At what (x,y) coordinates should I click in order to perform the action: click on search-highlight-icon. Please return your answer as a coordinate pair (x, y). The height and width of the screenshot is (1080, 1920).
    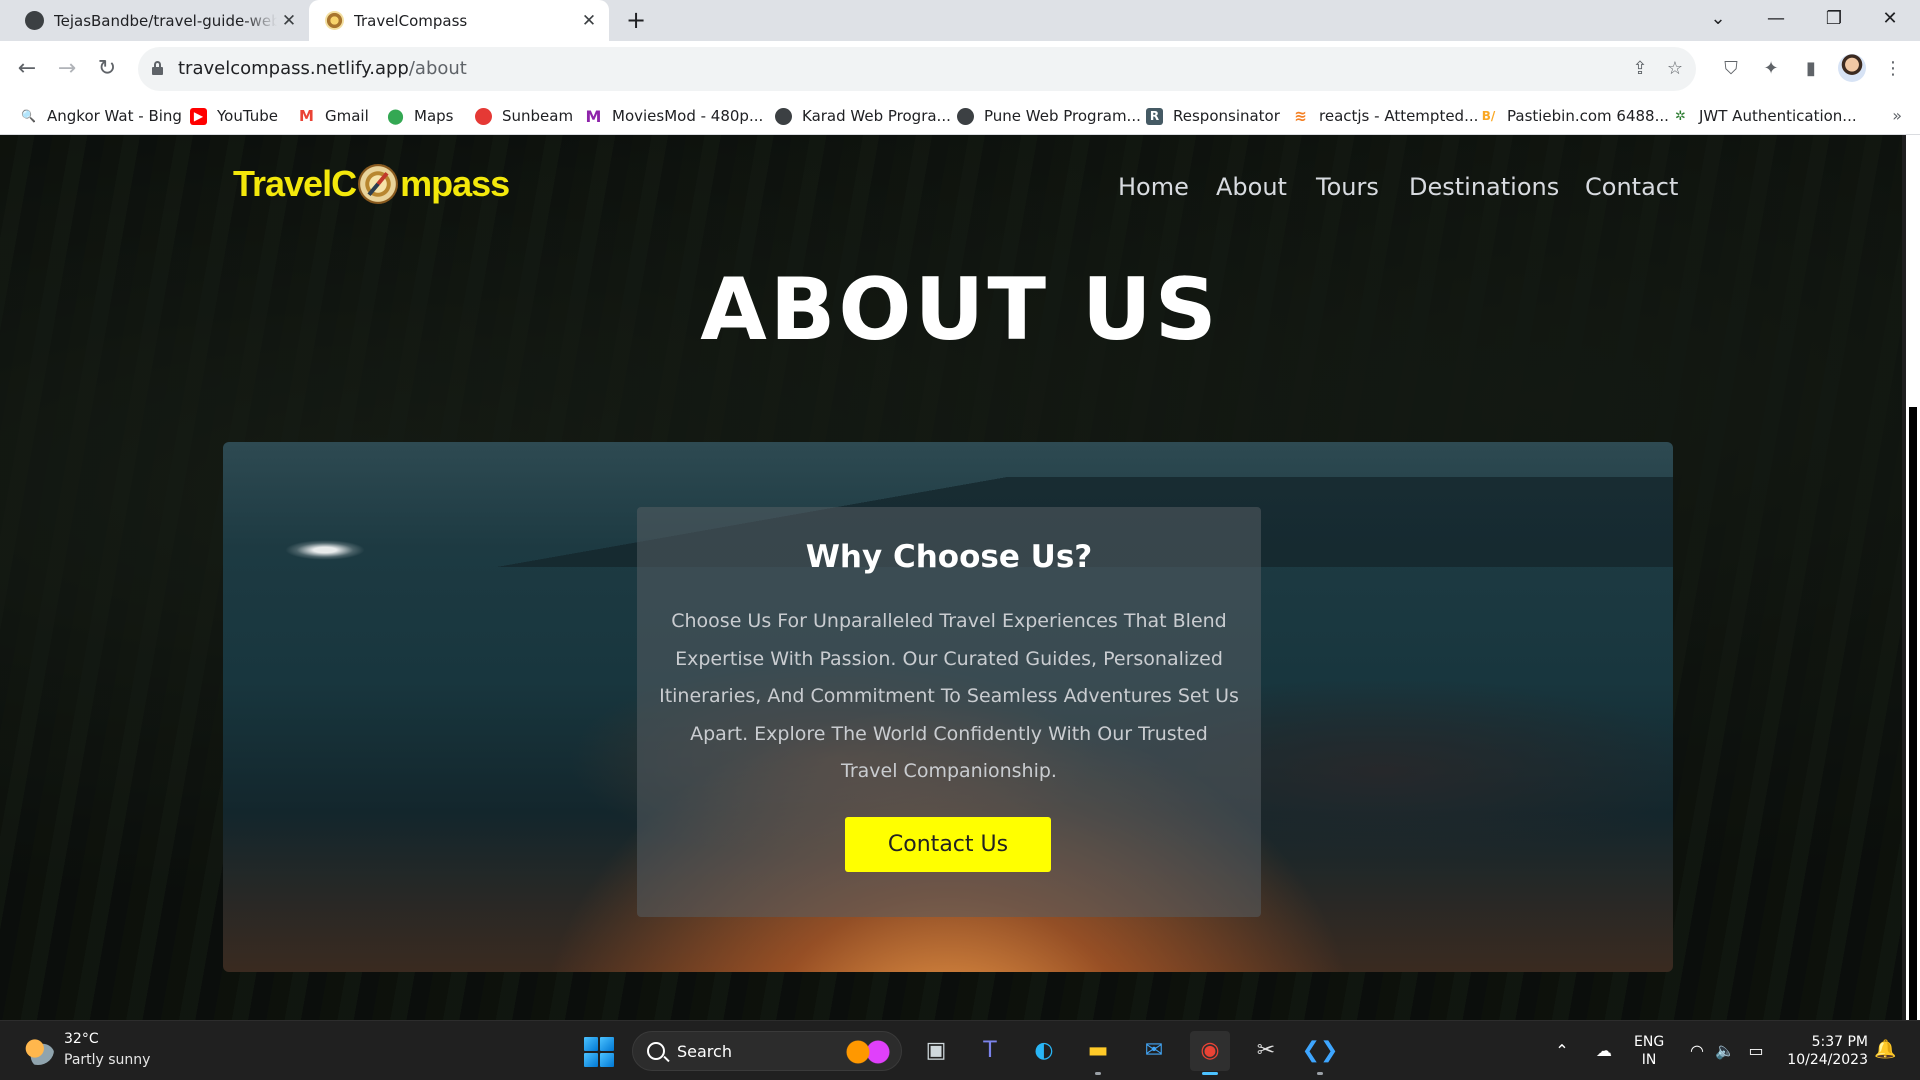
    Looking at the image, I should click on (868, 1052).